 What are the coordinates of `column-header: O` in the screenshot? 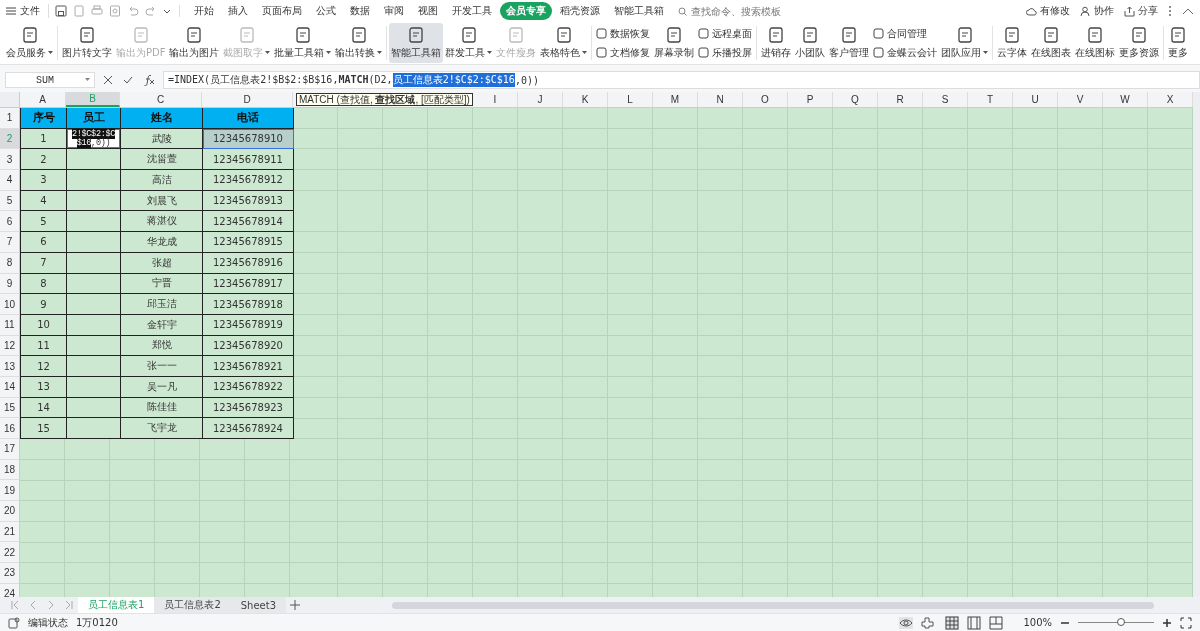 It's located at (765, 99).